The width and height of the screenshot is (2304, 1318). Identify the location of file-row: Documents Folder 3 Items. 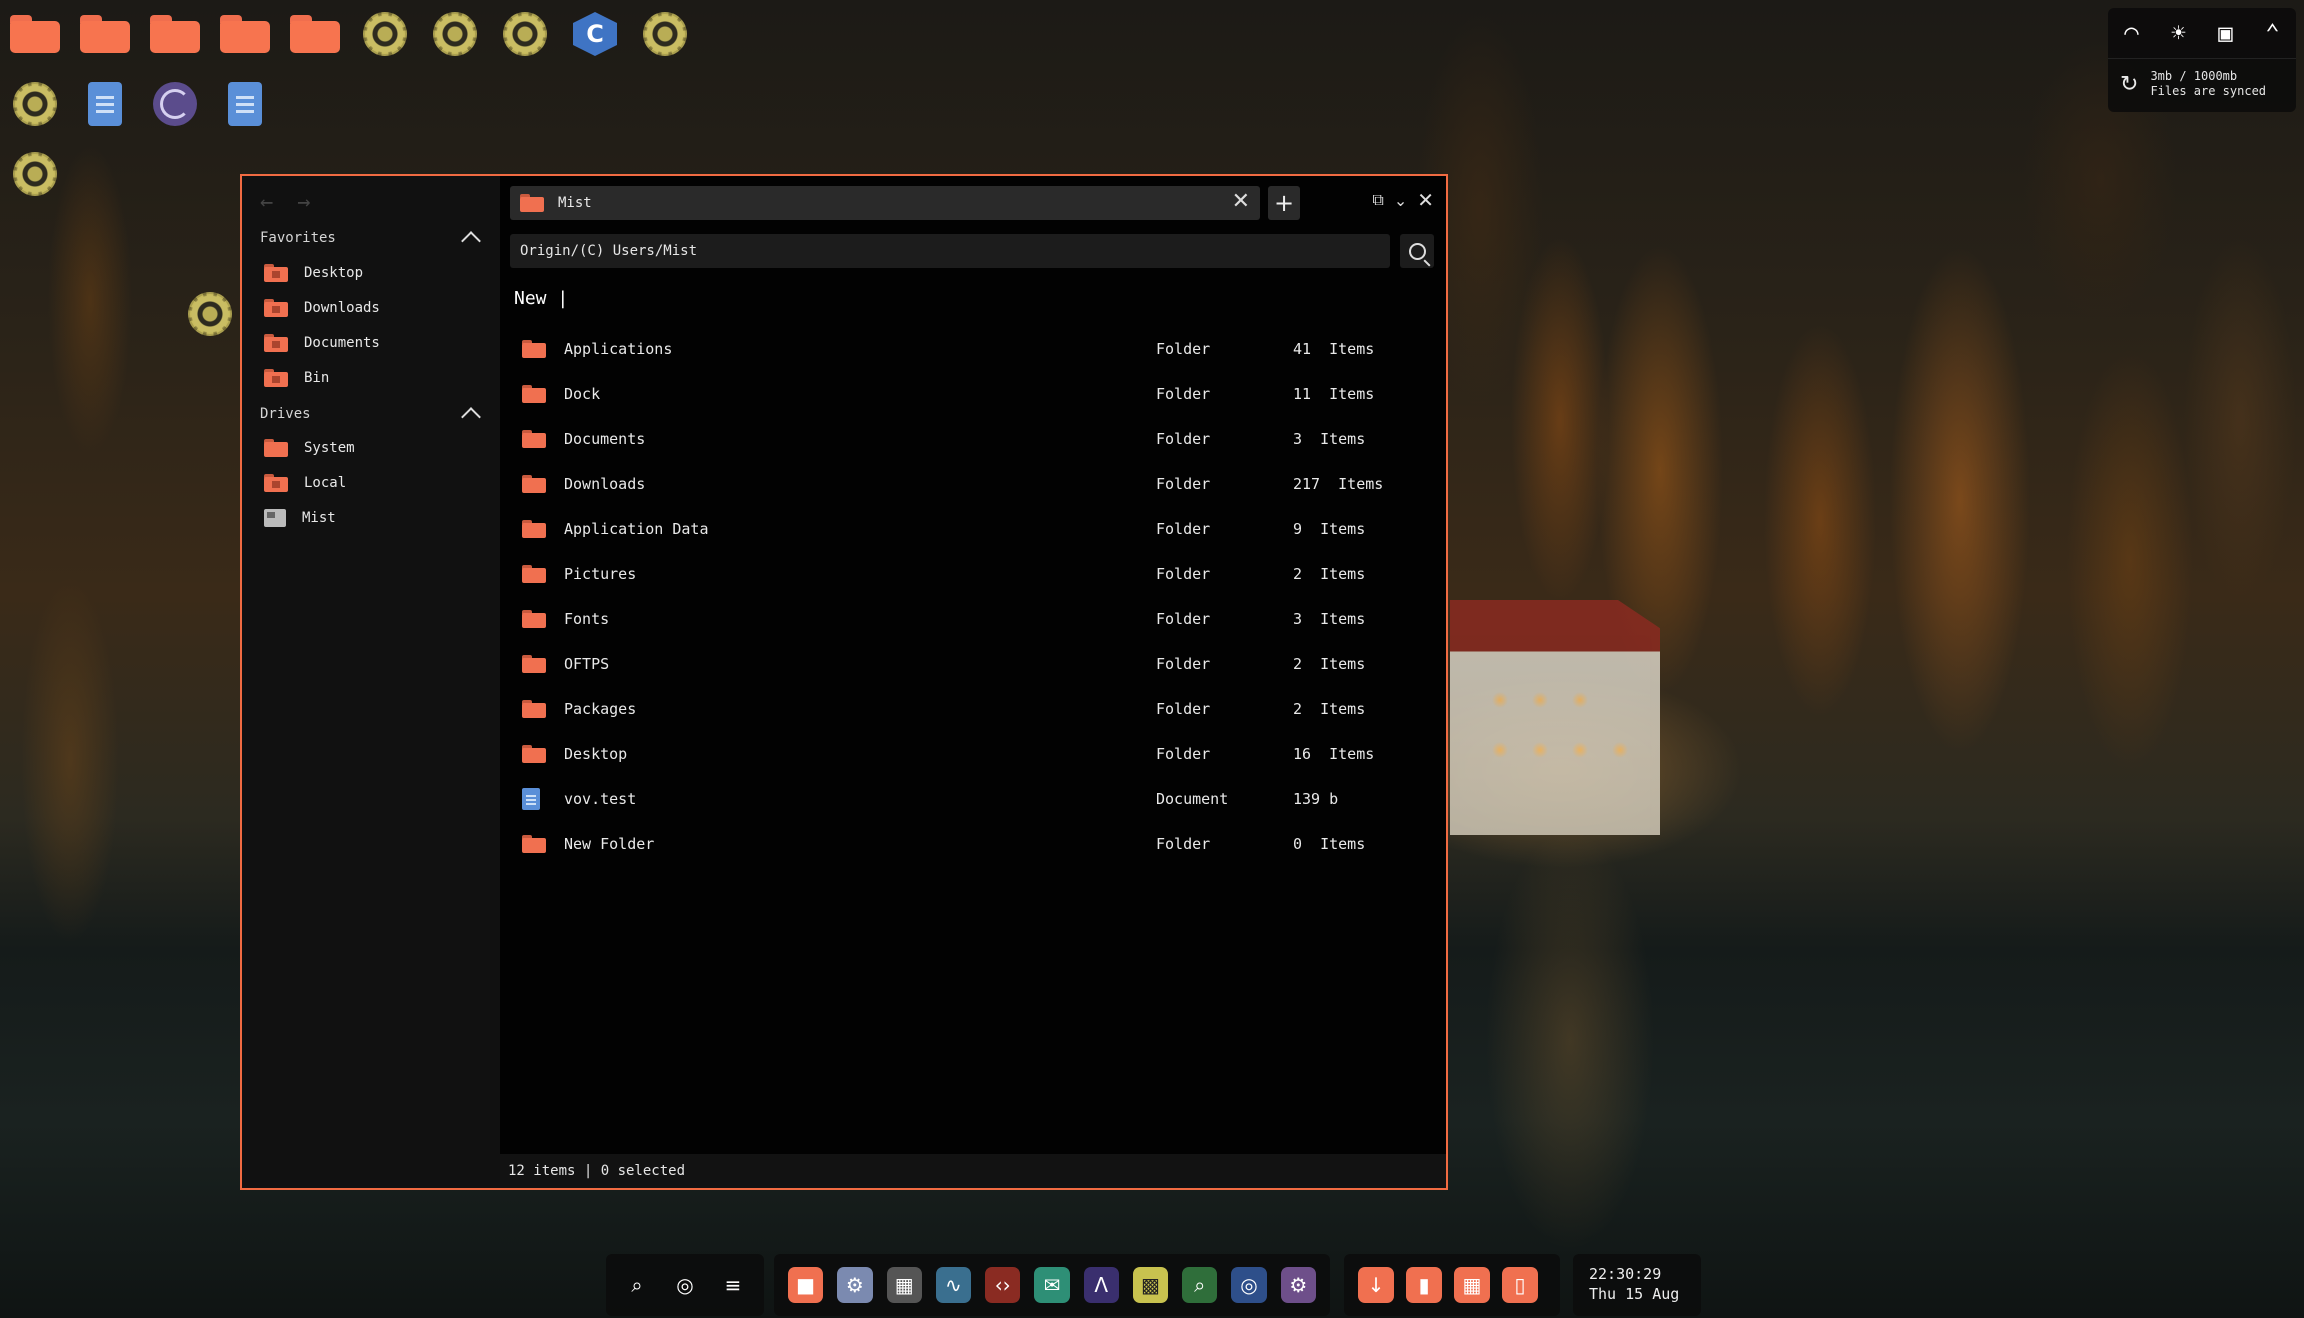
(975, 438).